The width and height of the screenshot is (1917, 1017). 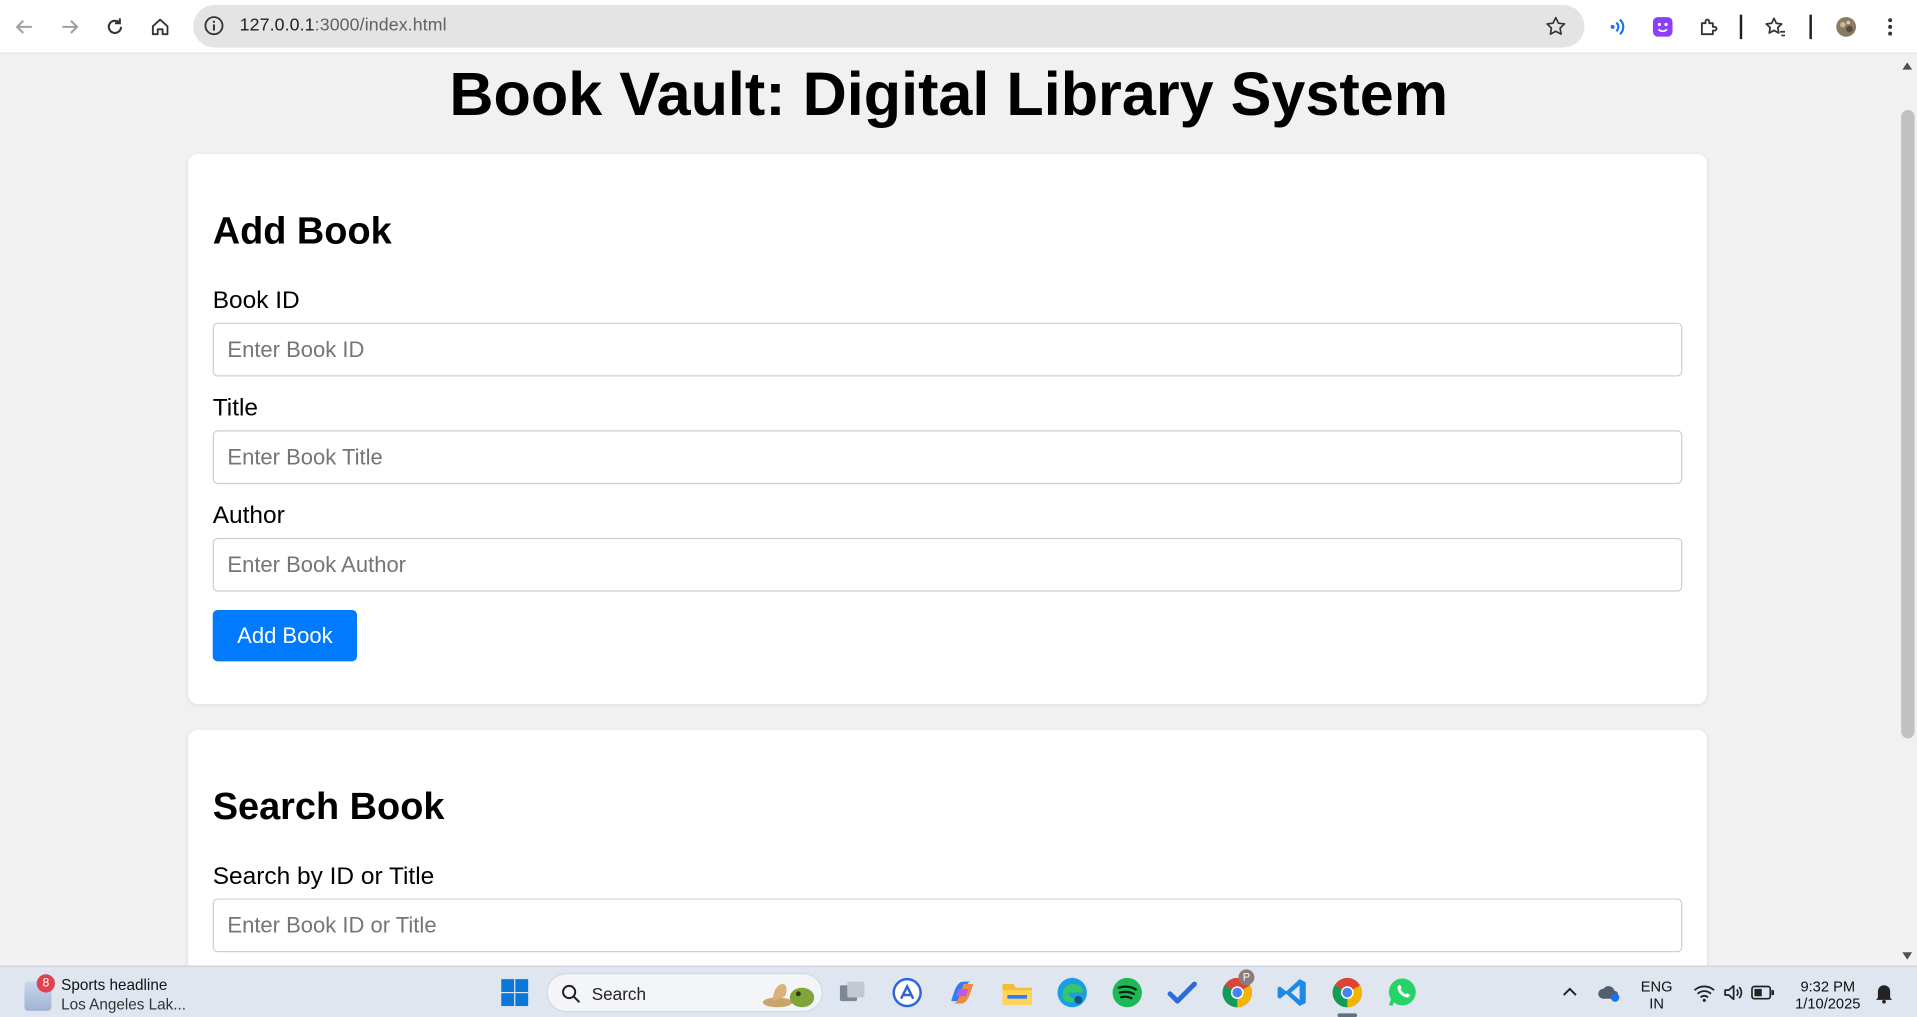 I want to click on battery-button, so click(x=1763, y=992).